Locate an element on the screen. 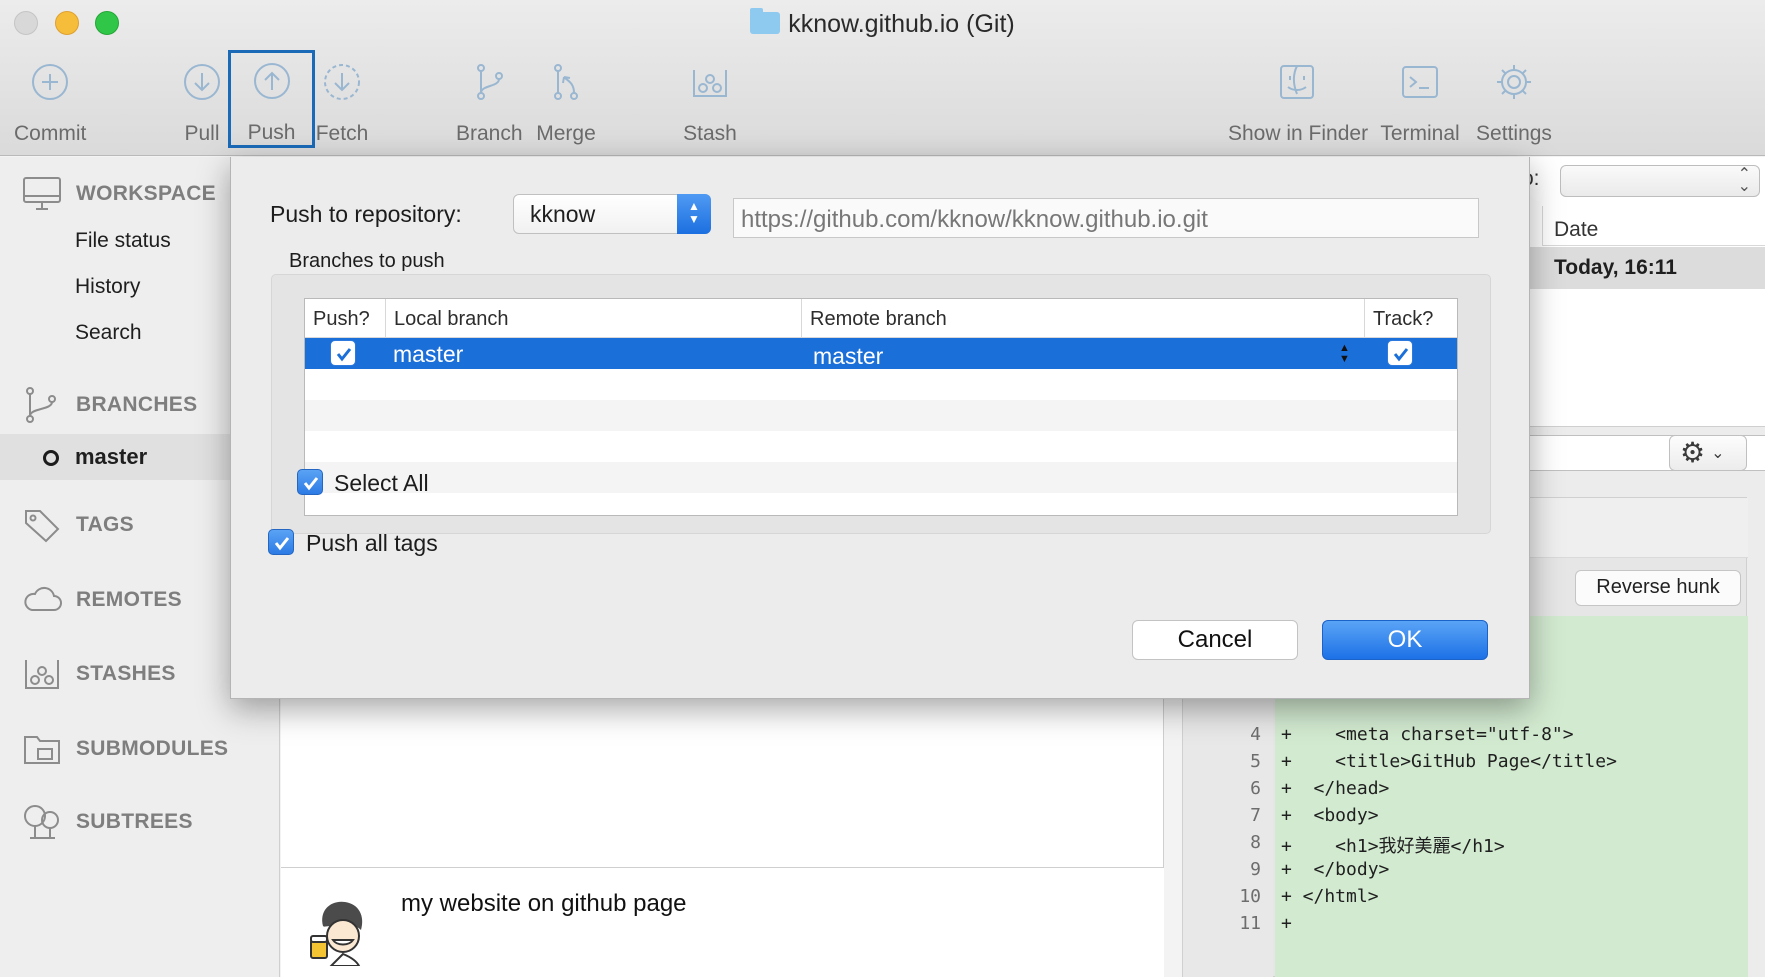 This screenshot has height=977, width=1765. pull-button: Pull is located at coordinates (202, 102).